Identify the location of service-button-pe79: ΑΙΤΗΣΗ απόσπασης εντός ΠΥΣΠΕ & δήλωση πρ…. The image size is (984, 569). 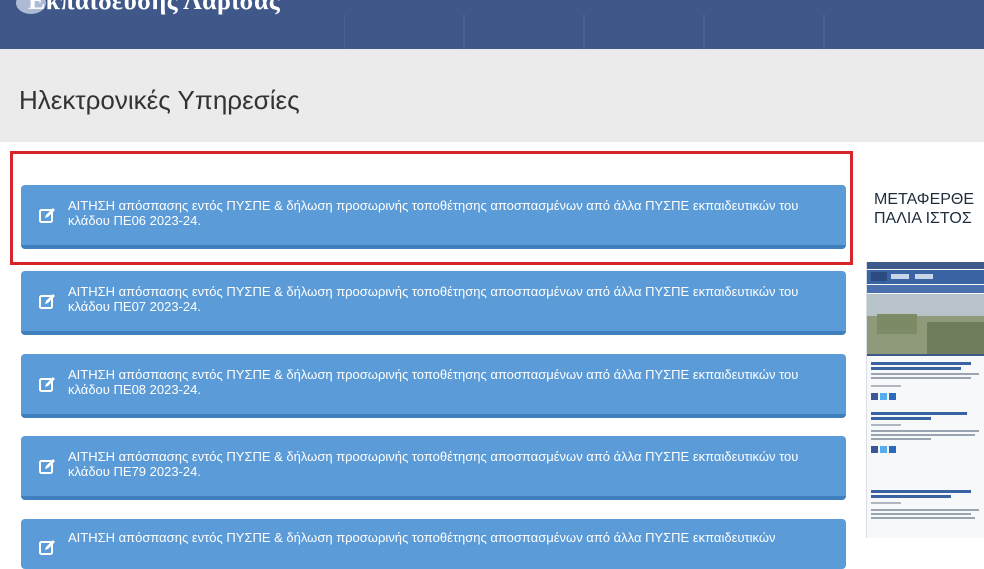
(433, 468).